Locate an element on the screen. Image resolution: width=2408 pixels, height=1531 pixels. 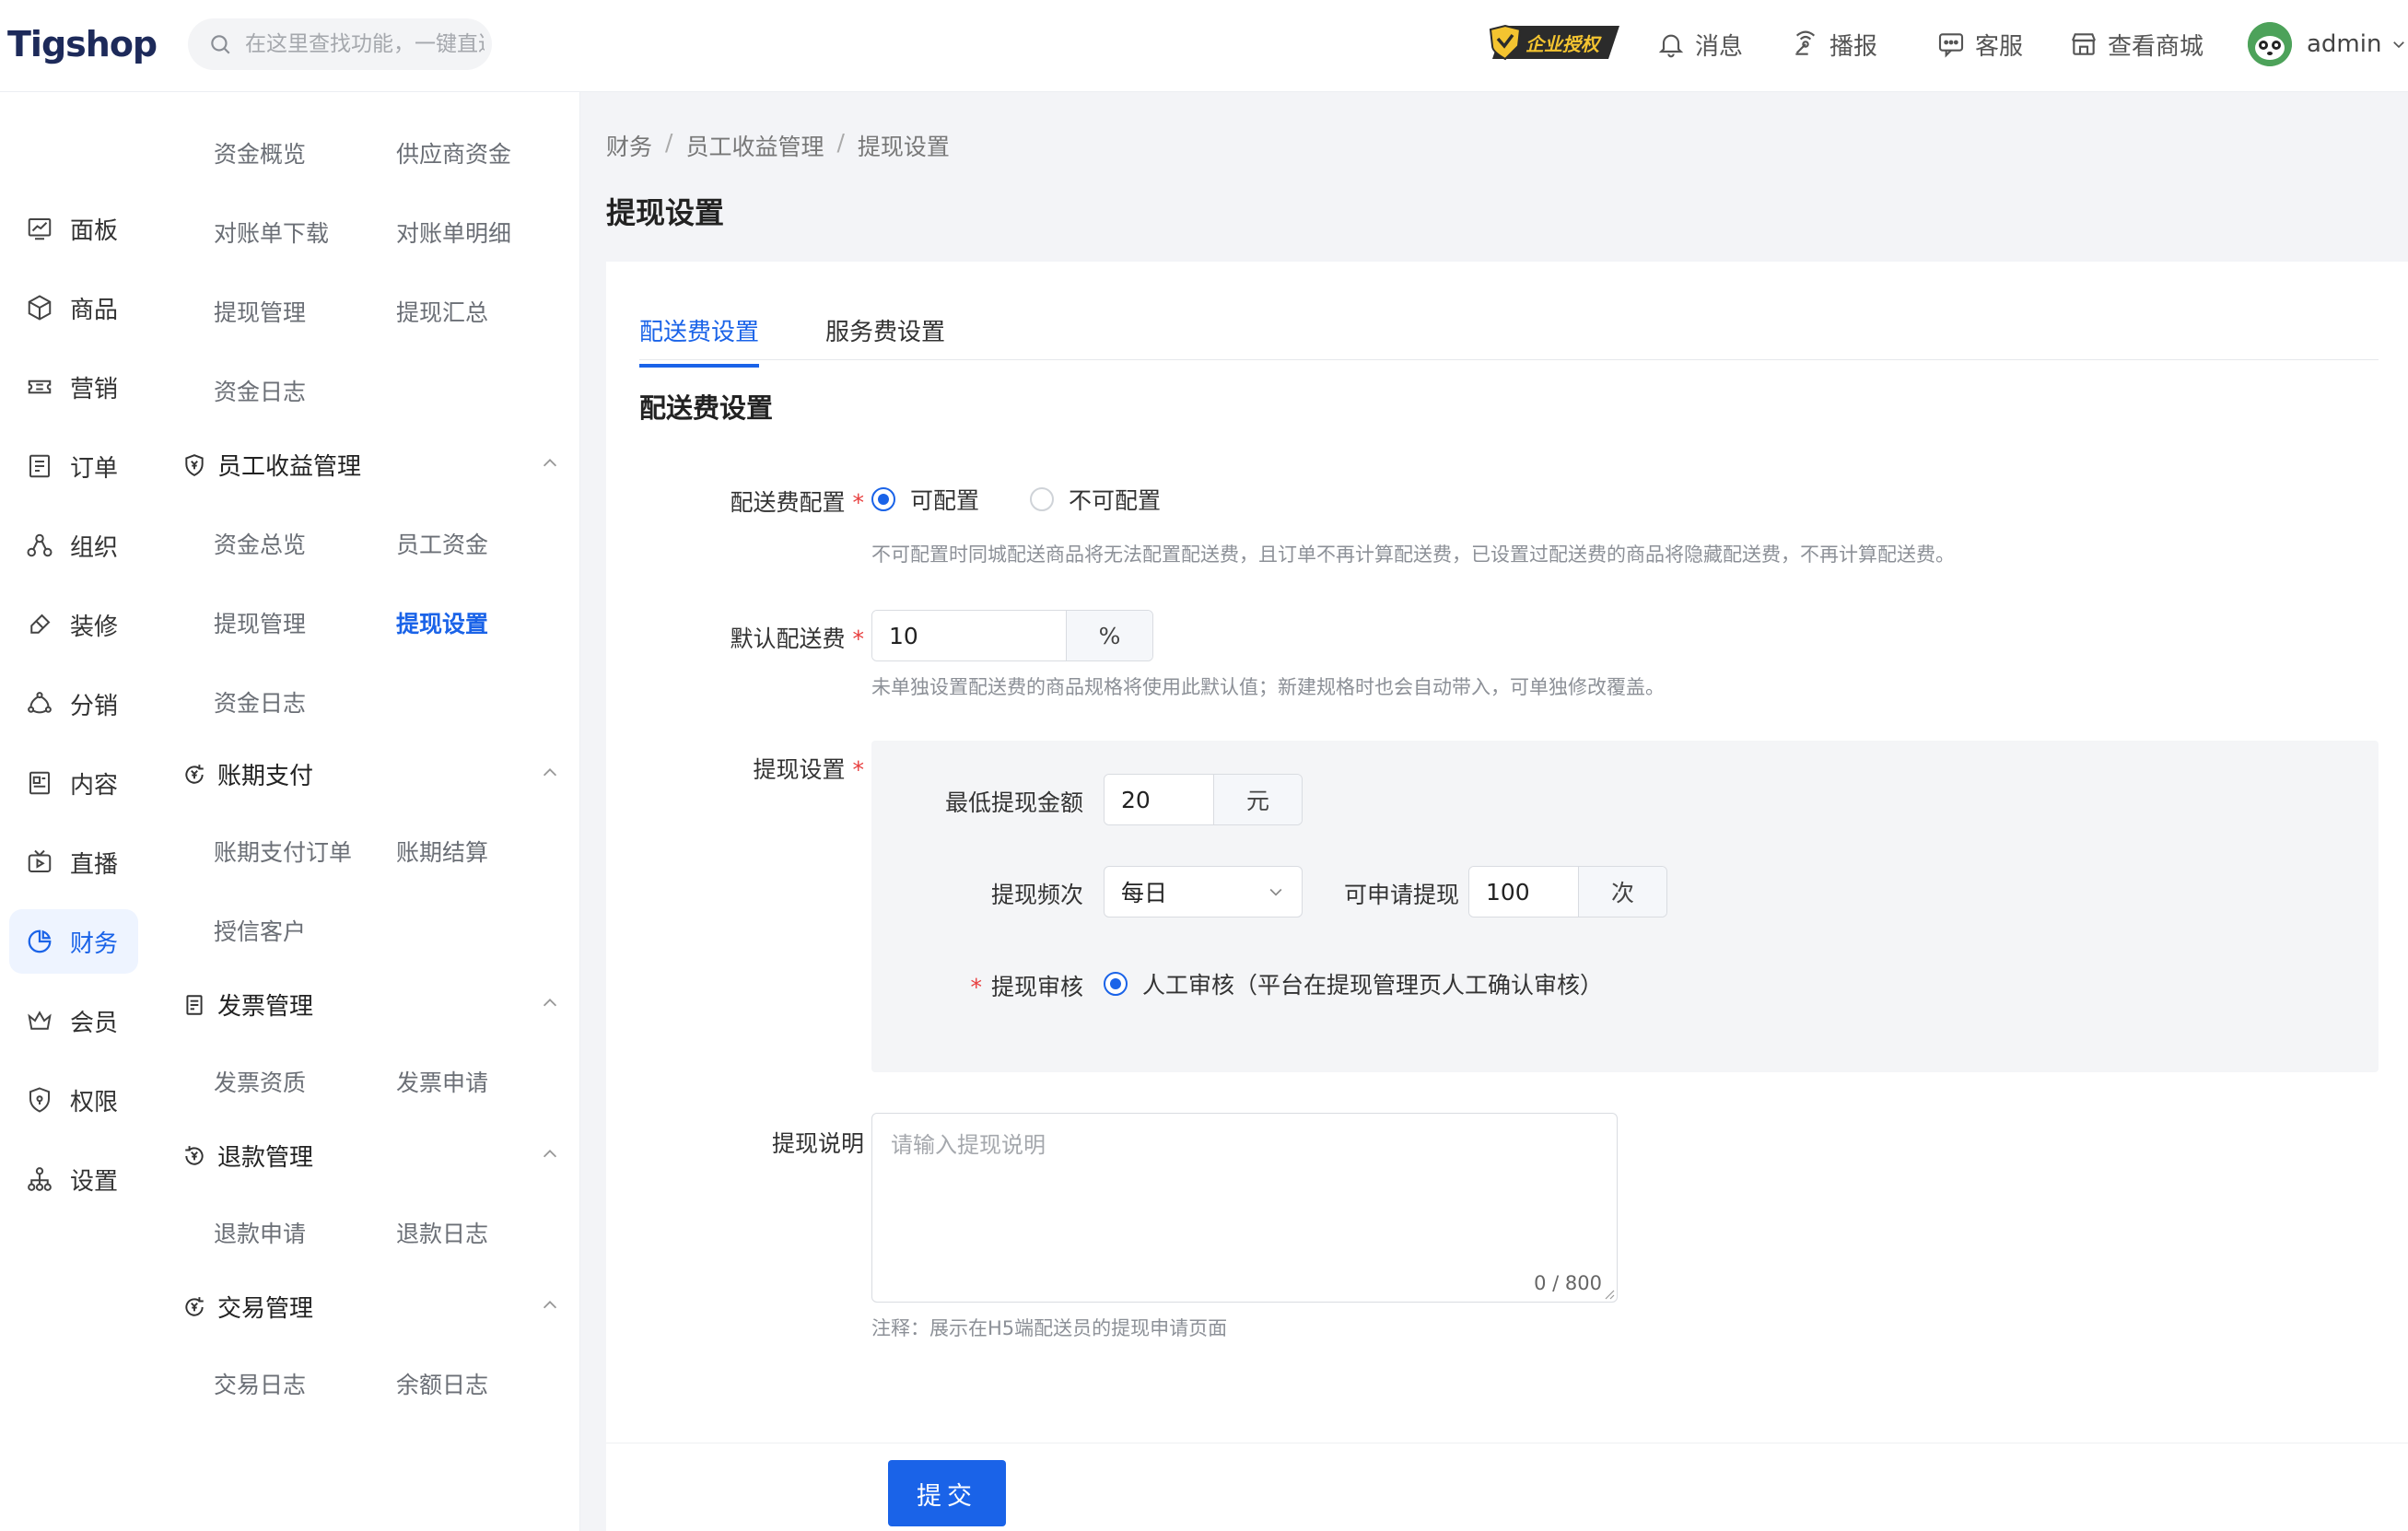
subnav-group-transaction: 交易管理 is located at coordinates (248, 1307).